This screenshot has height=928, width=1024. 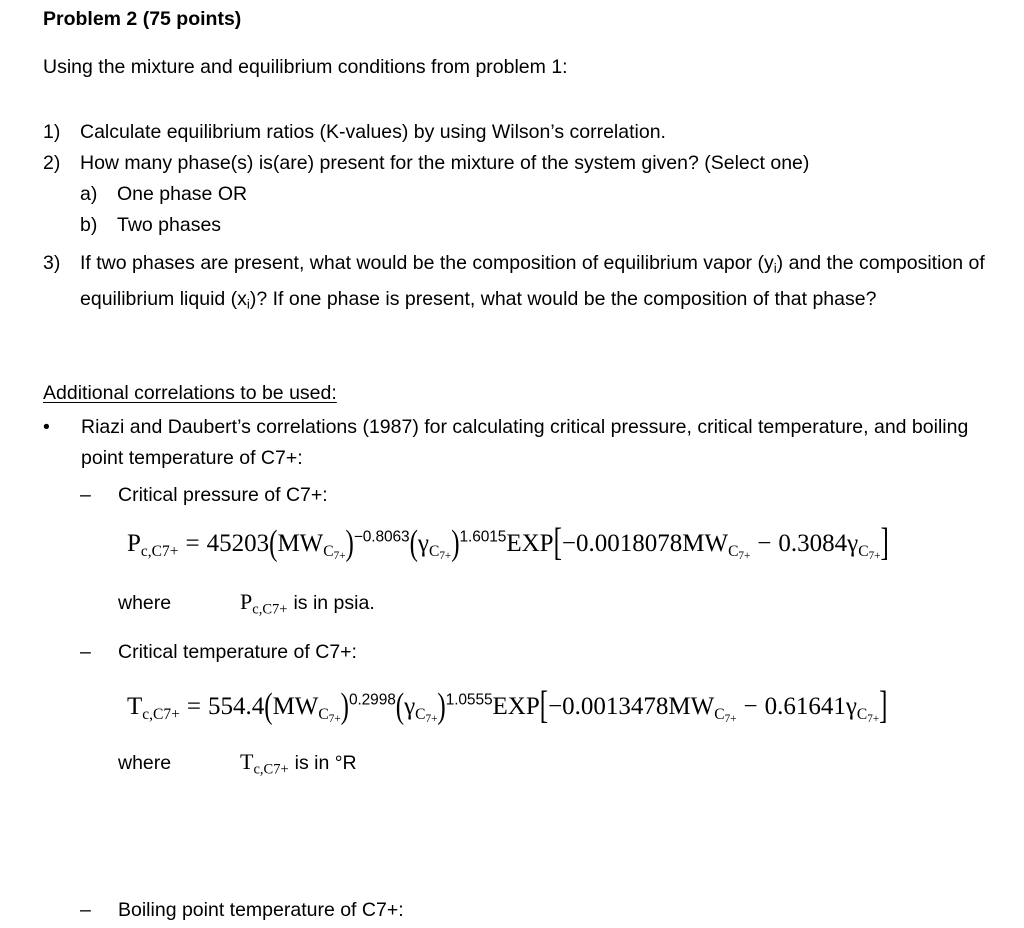 I want to click on formula-coefficient: 554.4, so click(x=236, y=706).